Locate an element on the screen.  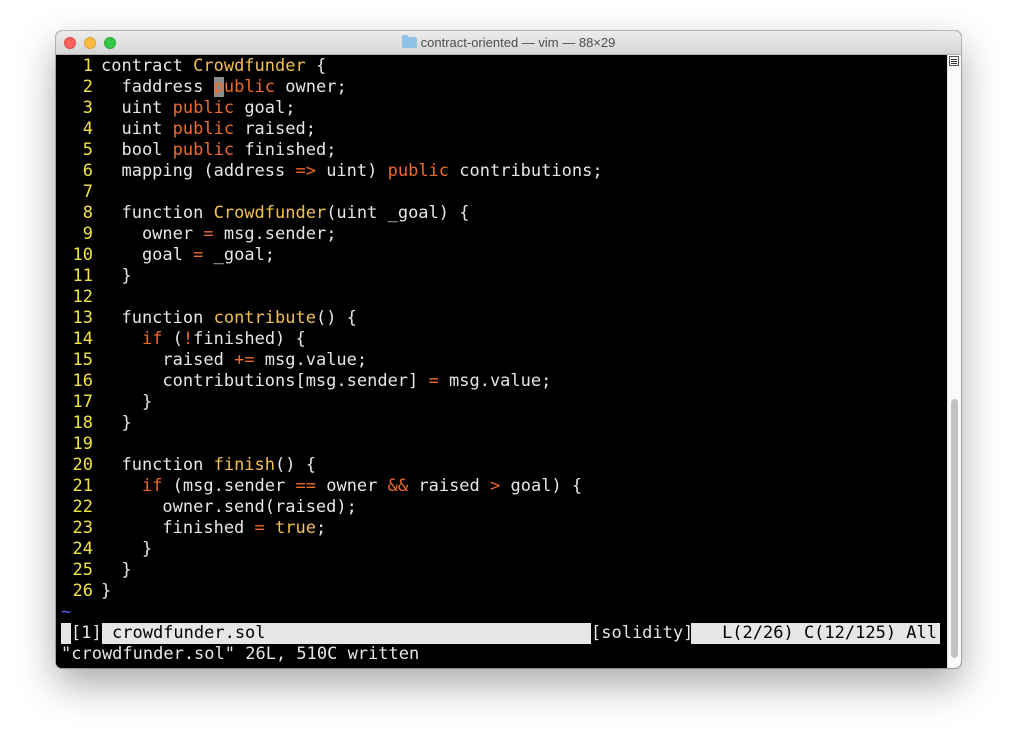
line-number: 23 is located at coordinates (82, 528).